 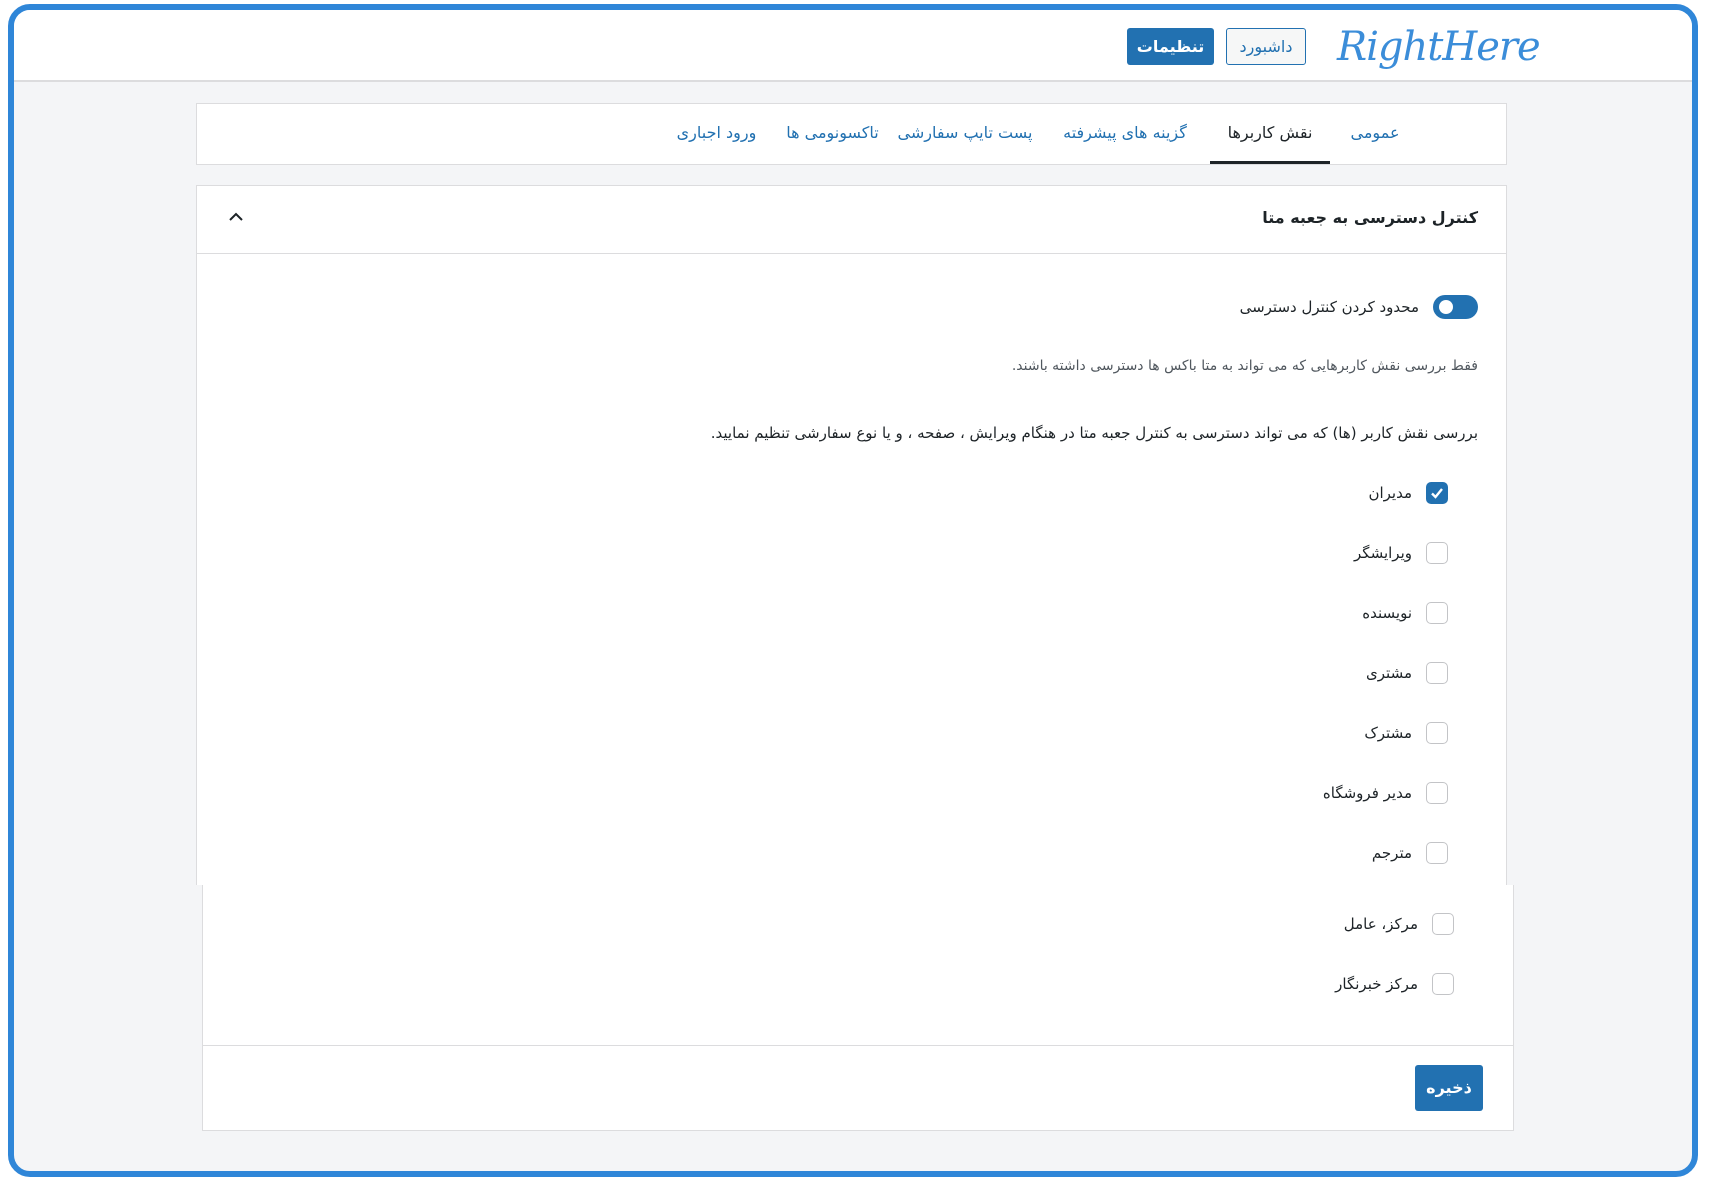 I want to click on checkbox-translator, so click(x=1437, y=853).